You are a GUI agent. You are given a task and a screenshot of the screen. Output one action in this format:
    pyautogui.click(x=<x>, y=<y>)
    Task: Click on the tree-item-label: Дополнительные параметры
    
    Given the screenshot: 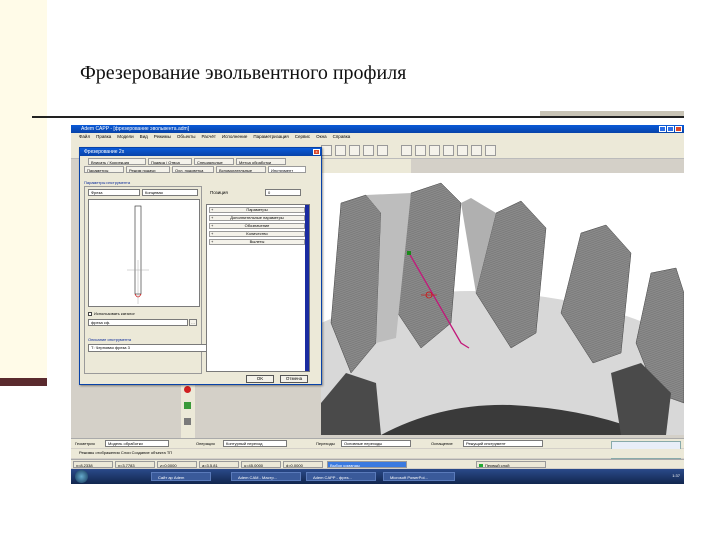 What is the action you would take?
    pyautogui.click(x=257, y=217)
    